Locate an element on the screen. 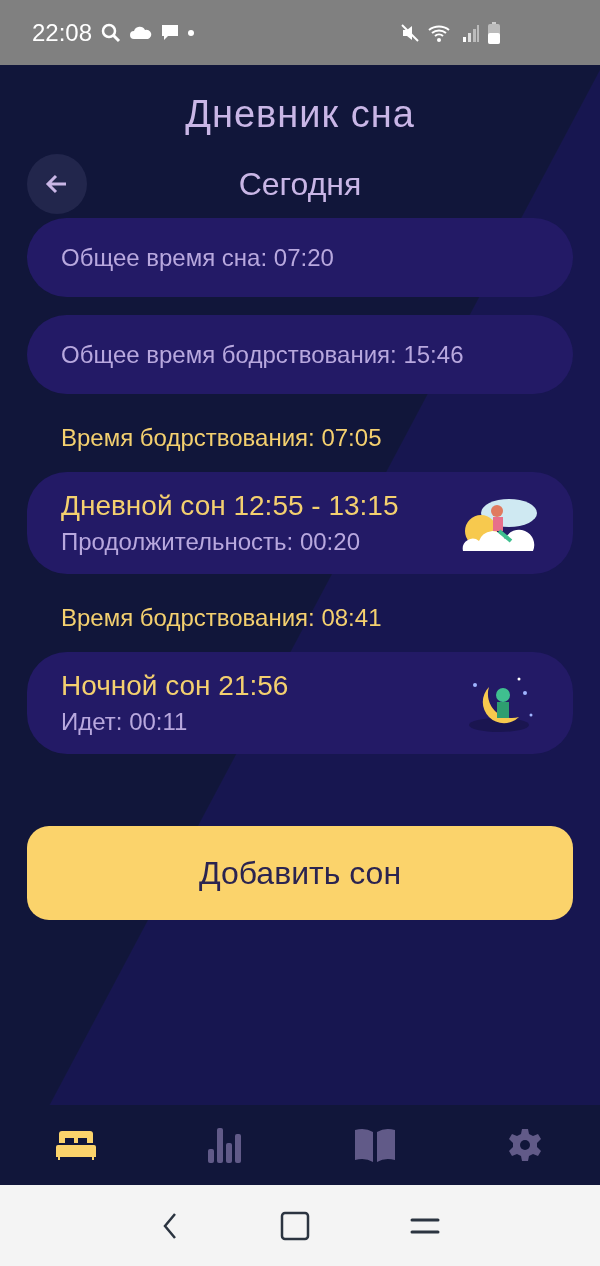 The image size is (600, 1266). clock-time: 22:08 is located at coordinates (62, 32).